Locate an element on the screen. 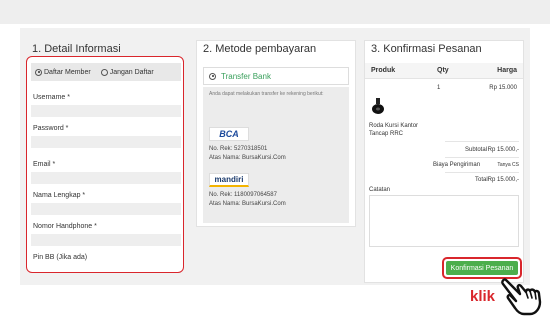 The height and width of the screenshot is (332, 550). notes-label: Catatan is located at coordinates (380, 190).